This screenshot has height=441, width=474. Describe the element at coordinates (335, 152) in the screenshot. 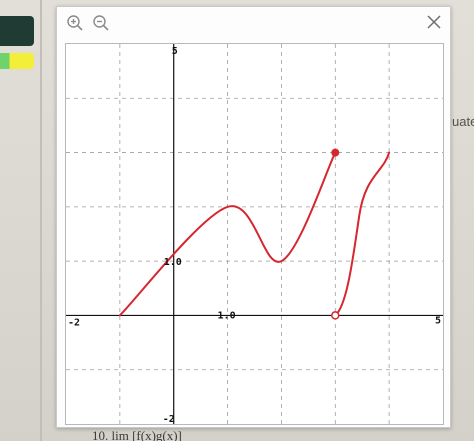

I see `closed-point-marker` at that location.